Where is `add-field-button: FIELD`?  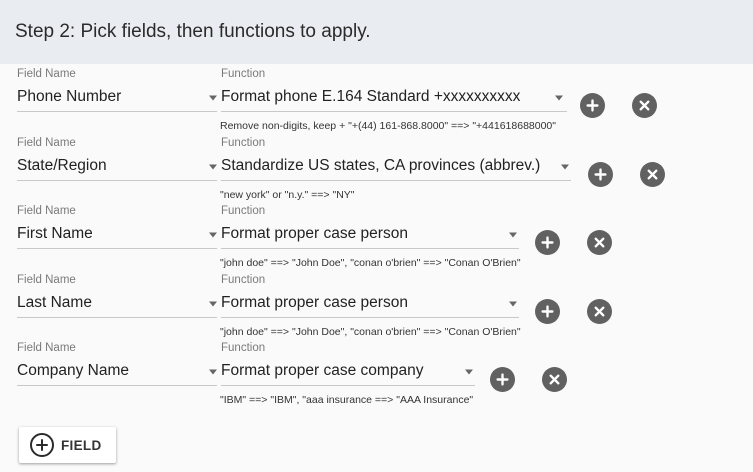 add-field-button: FIELD is located at coordinates (67, 445).